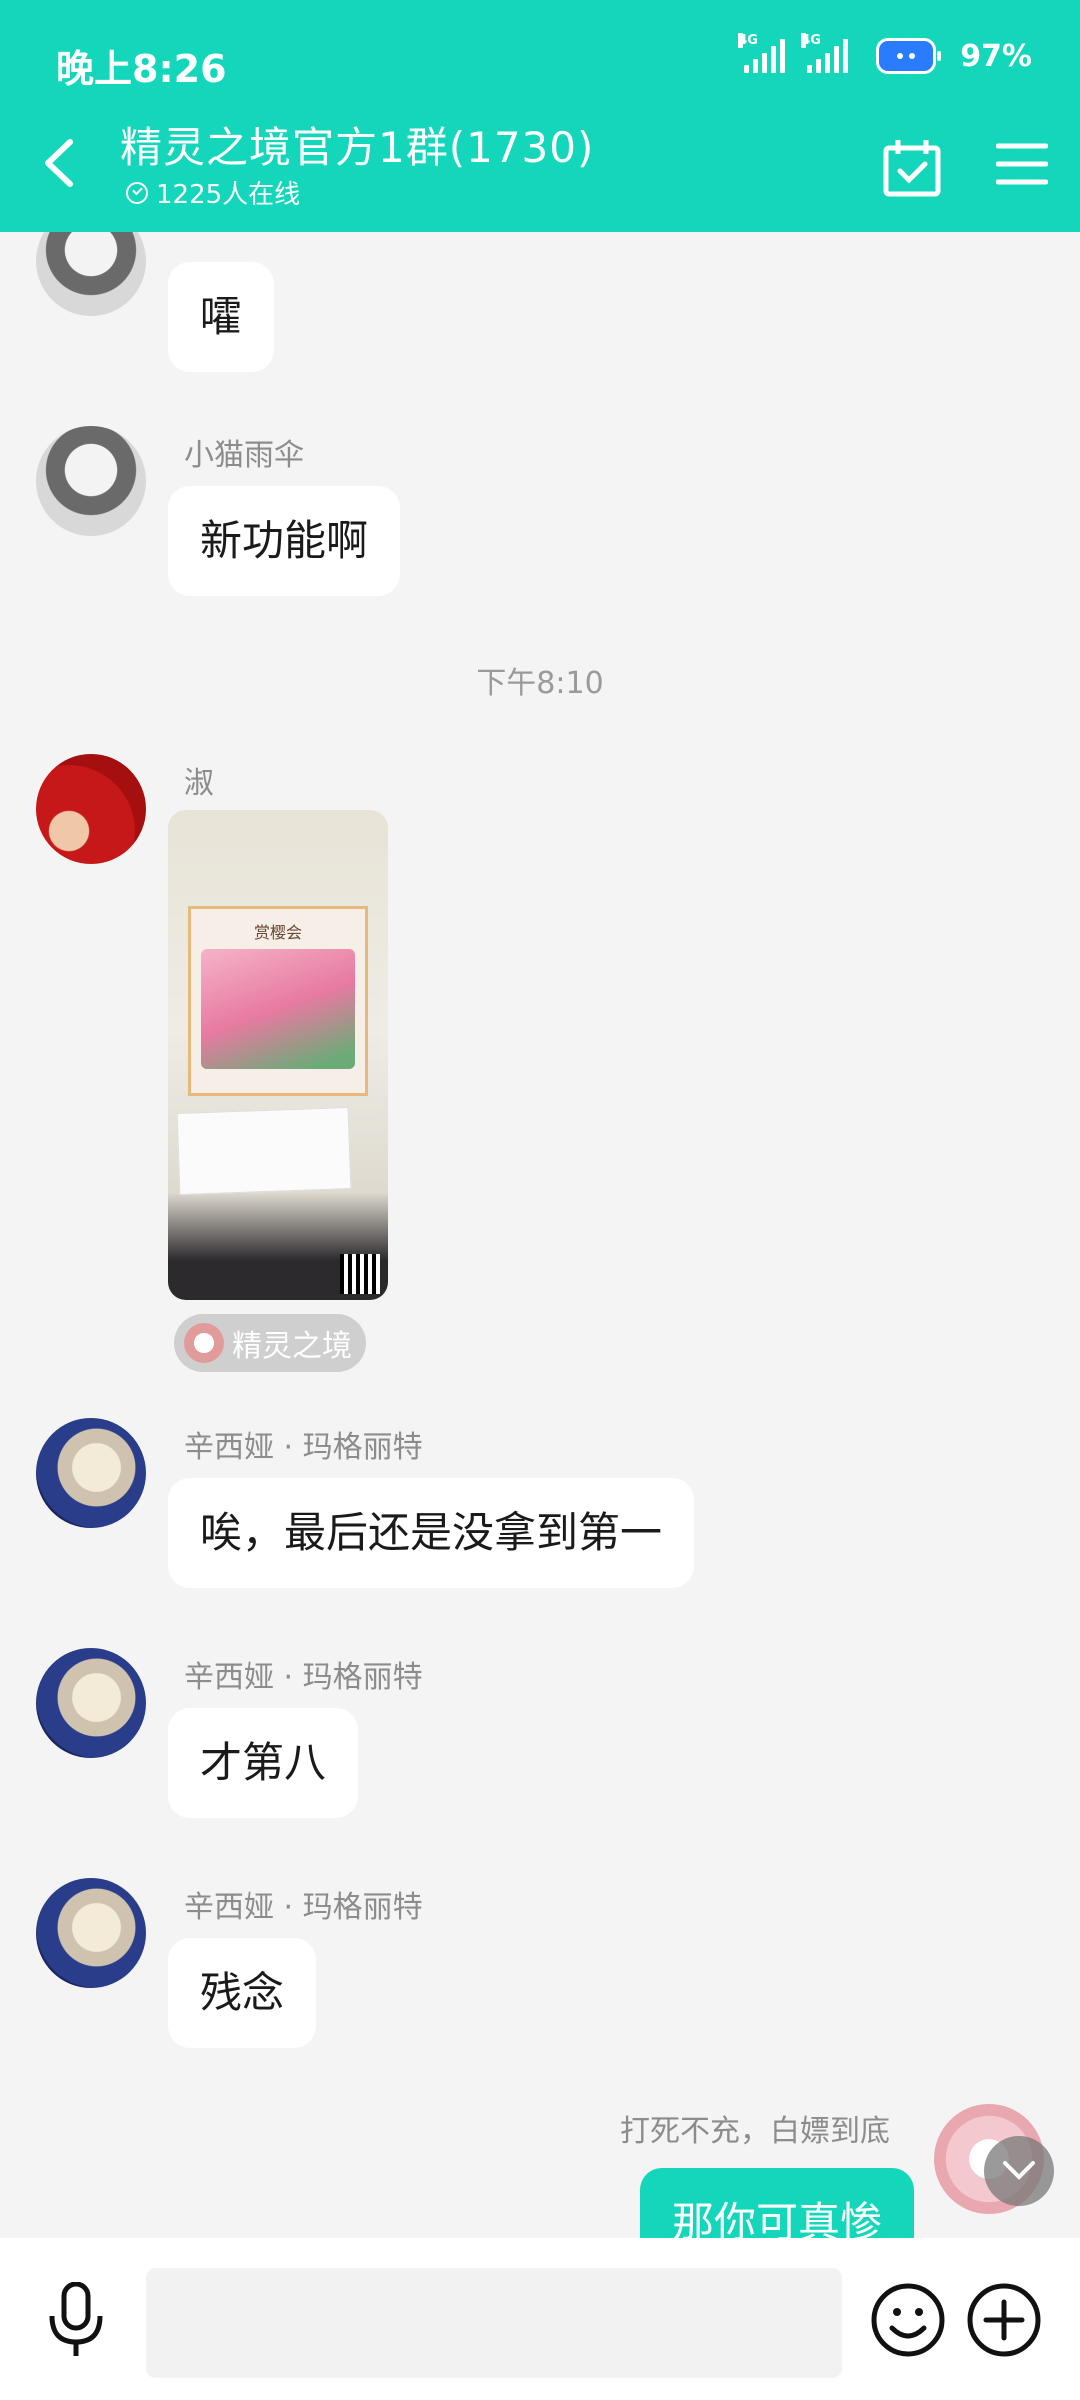 The image size is (1080, 2400). What do you see at coordinates (909, 56) in the screenshot?
I see `battery-icon` at bounding box center [909, 56].